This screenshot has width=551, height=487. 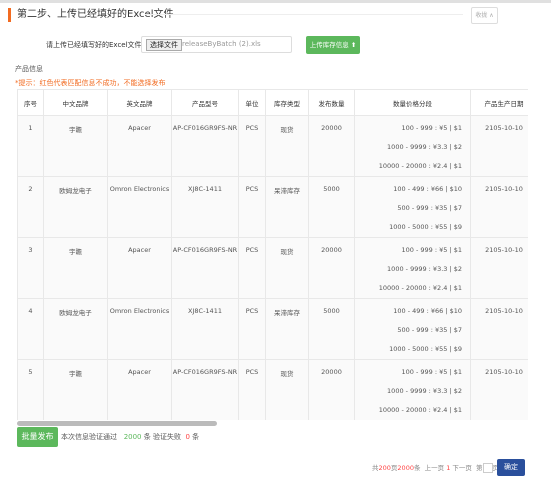 I want to click on verify-suffix: 条, so click(x=196, y=437).